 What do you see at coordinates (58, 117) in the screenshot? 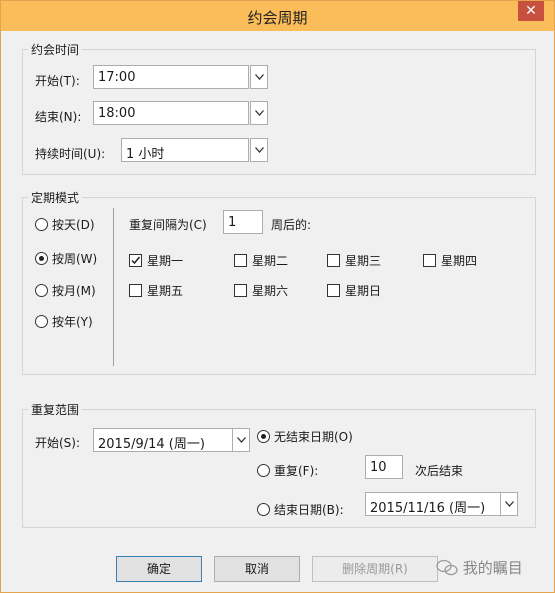
I see `end-time-label: 结束(N):` at bounding box center [58, 117].